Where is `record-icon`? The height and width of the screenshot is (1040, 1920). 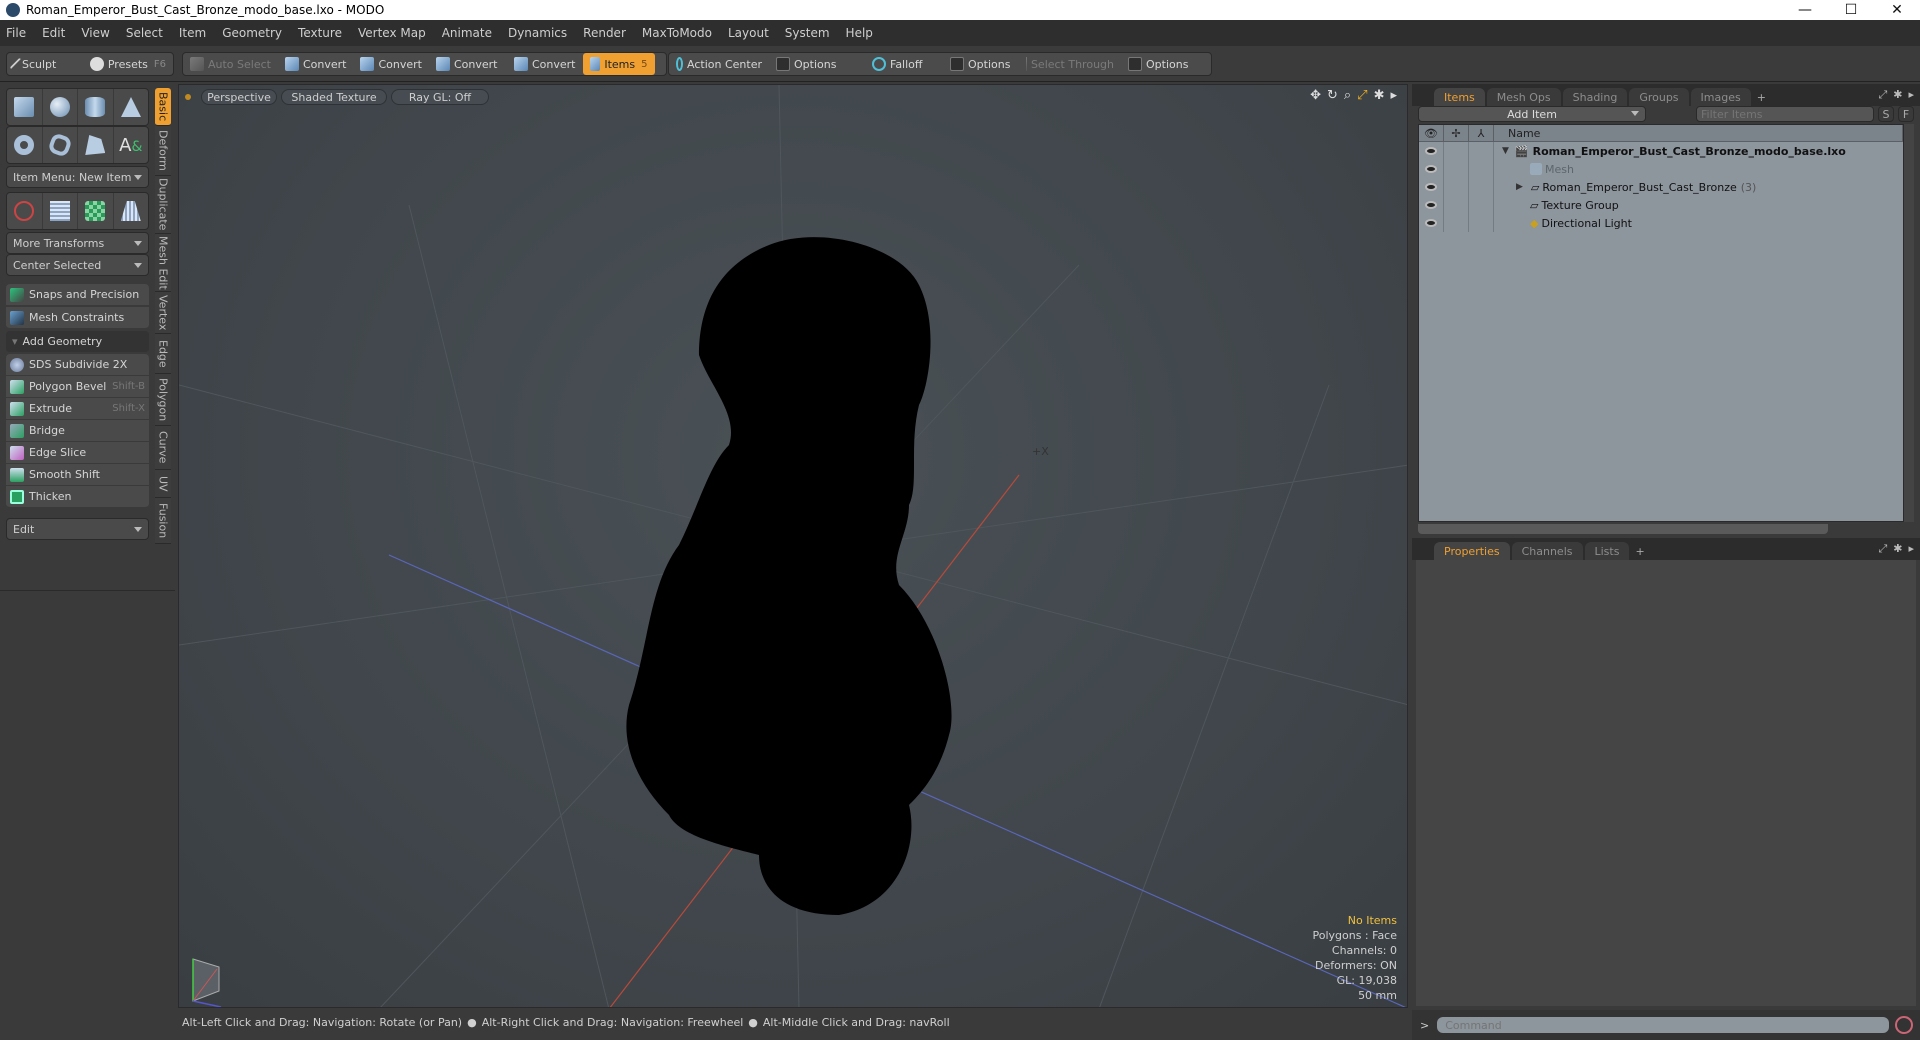 record-icon is located at coordinates (1904, 1025).